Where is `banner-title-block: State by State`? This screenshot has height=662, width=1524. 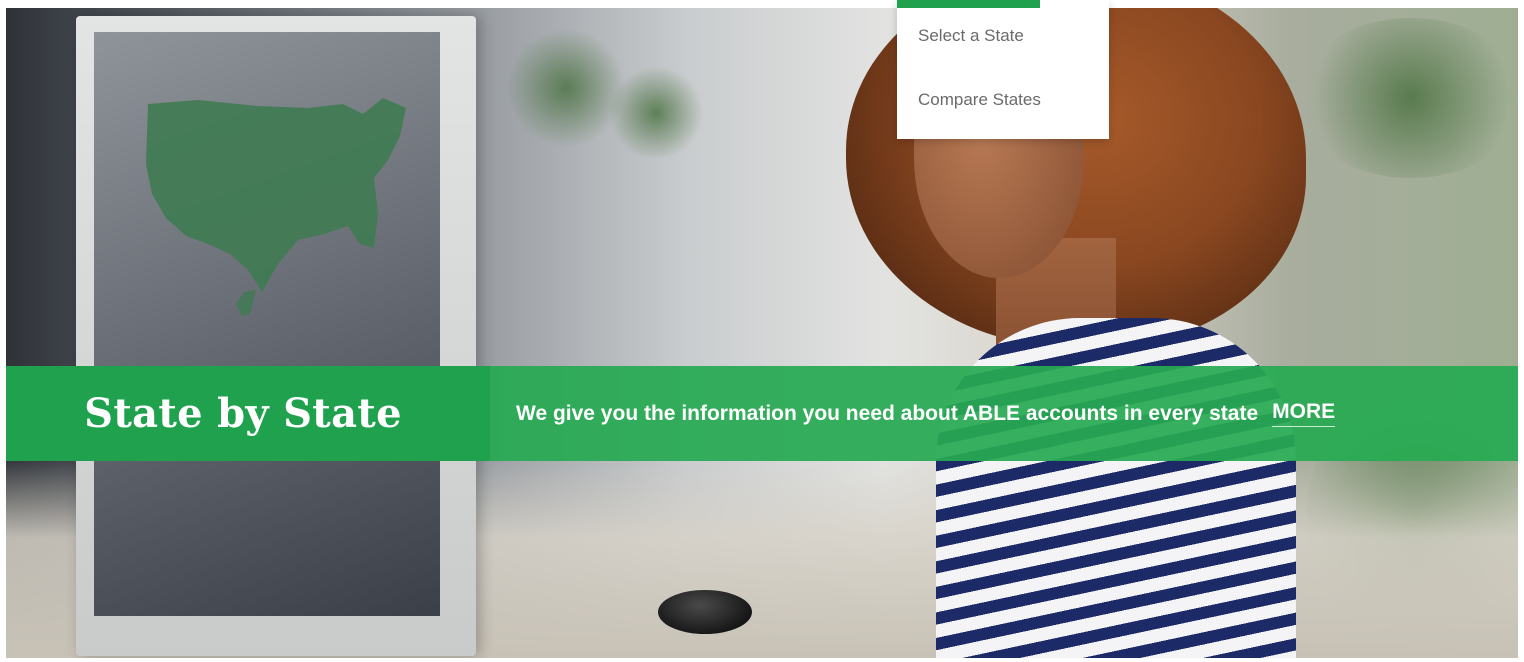 banner-title-block: State by State is located at coordinates (248, 413).